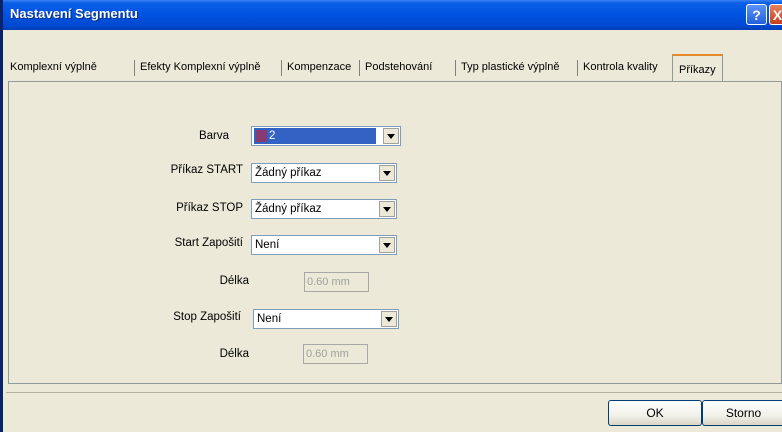  Describe the element at coordinates (620, 69) in the screenshot. I see `tab-kontrola-kvality: Kontrola kvality` at that location.